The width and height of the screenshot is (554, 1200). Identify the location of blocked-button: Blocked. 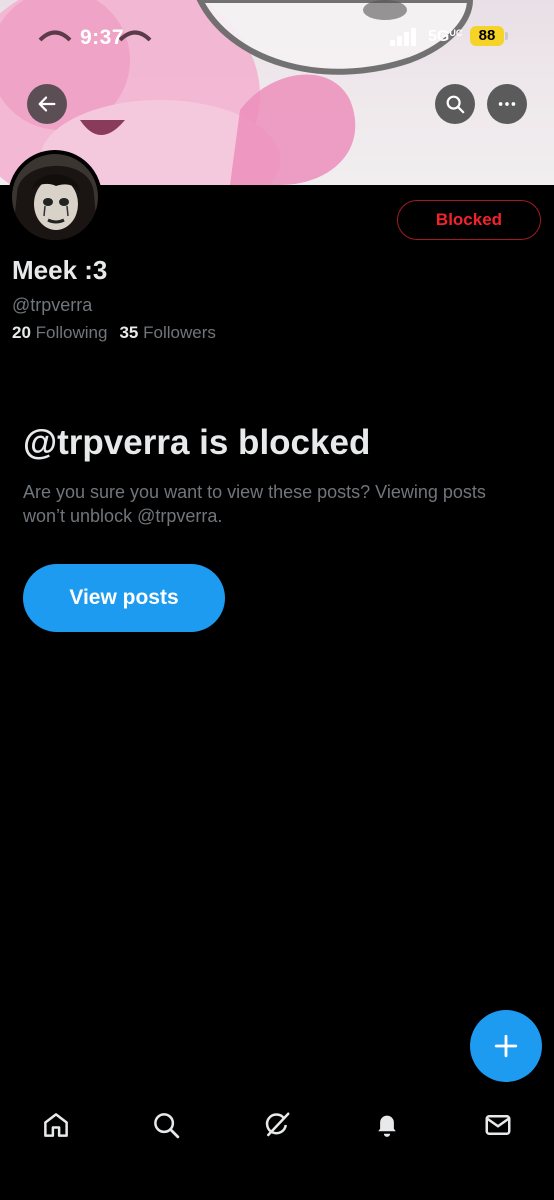
(469, 220).